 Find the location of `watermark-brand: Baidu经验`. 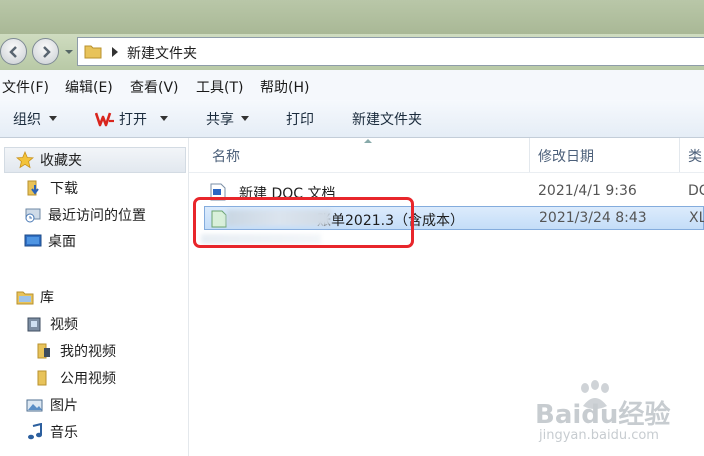

watermark-brand: Baidu经验 is located at coordinates (603, 415).